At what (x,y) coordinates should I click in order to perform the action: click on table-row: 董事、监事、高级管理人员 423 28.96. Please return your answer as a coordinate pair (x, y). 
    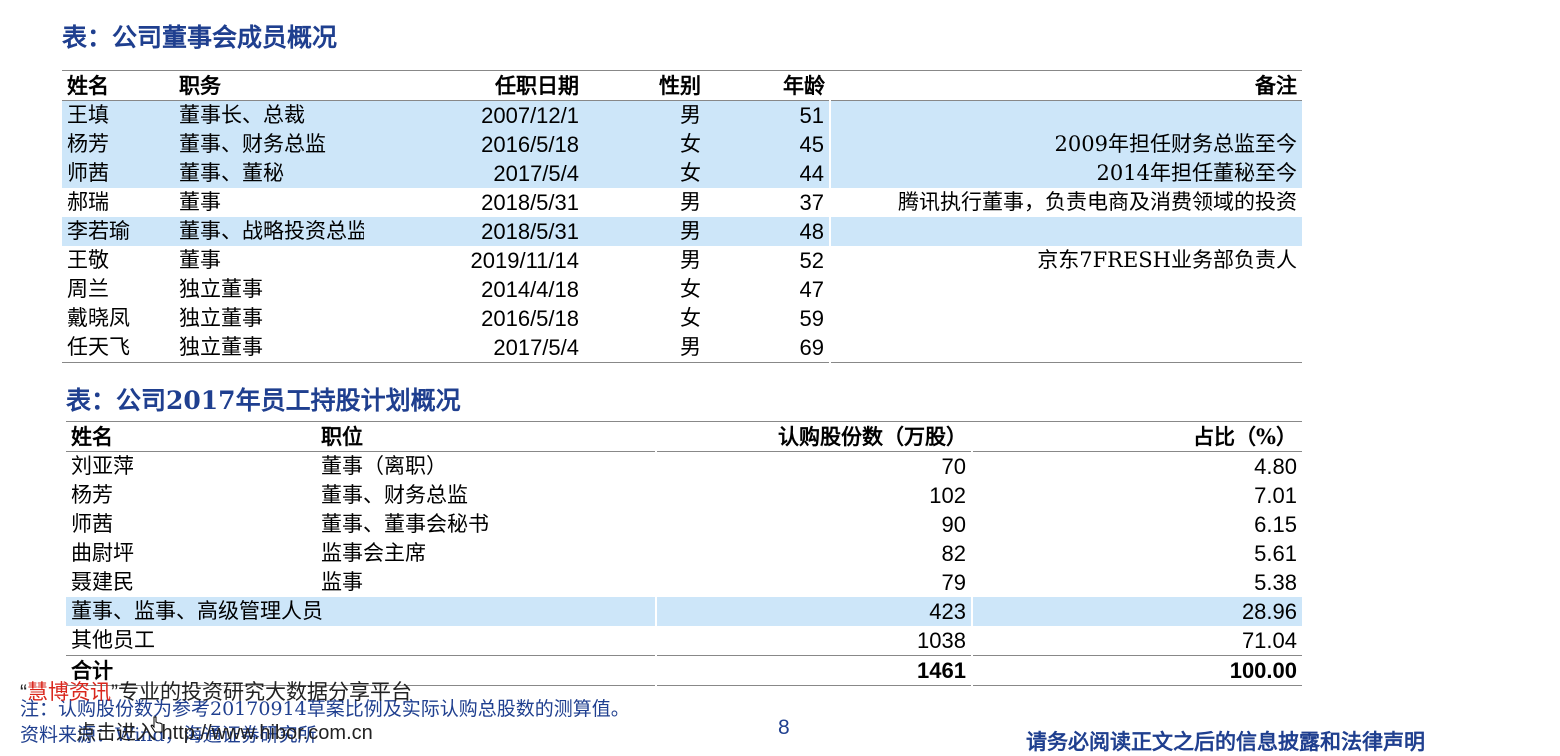
    Looking at the image, I should click on (684, 611).